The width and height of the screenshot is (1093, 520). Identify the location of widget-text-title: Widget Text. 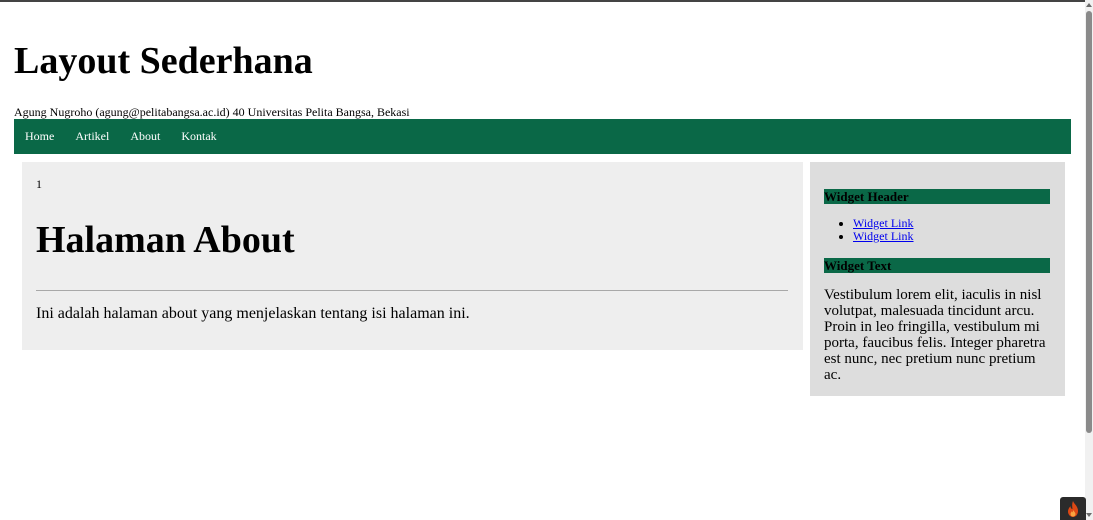
(937, 265).